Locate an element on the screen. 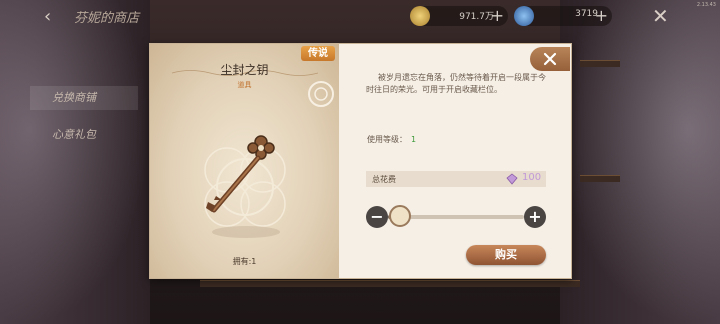 The image size is (720, 324). total-cost-label: 总花费 is located at coordinates (384, 179).